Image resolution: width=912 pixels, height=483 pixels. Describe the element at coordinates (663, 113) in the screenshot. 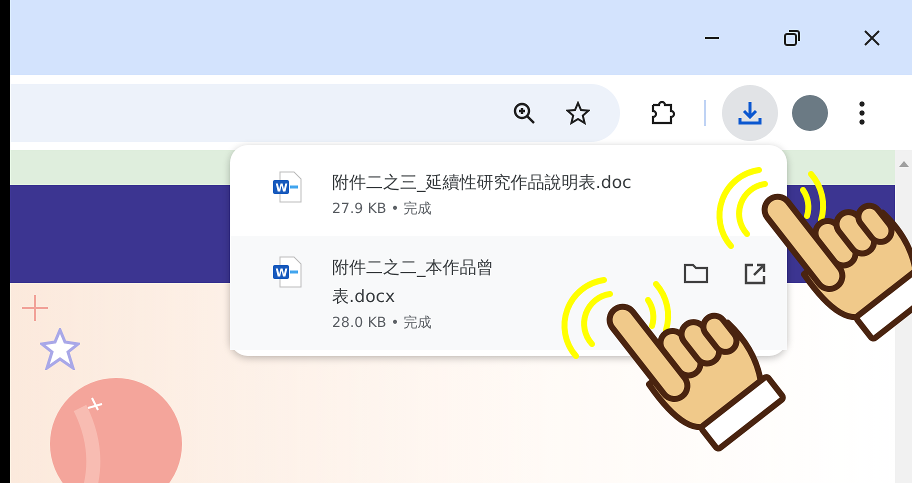

I see `puzzle-icon` at that location.